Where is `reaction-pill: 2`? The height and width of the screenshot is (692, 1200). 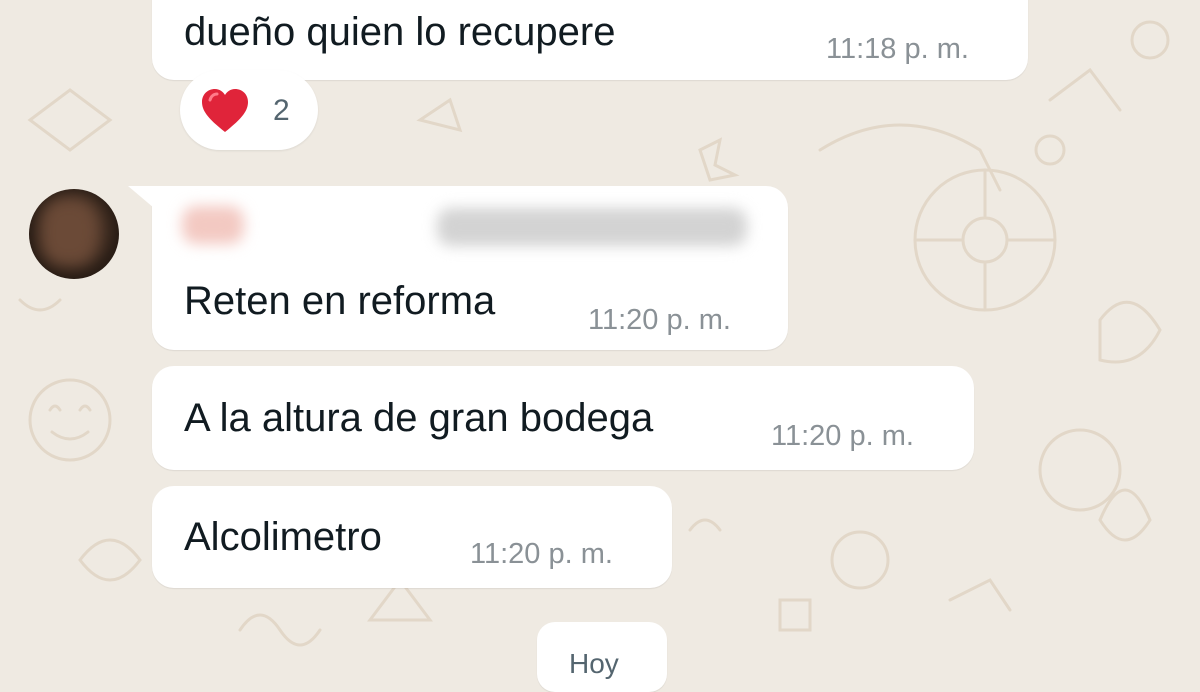 reaction-pill: 2 is located at coordinates (249, 110).